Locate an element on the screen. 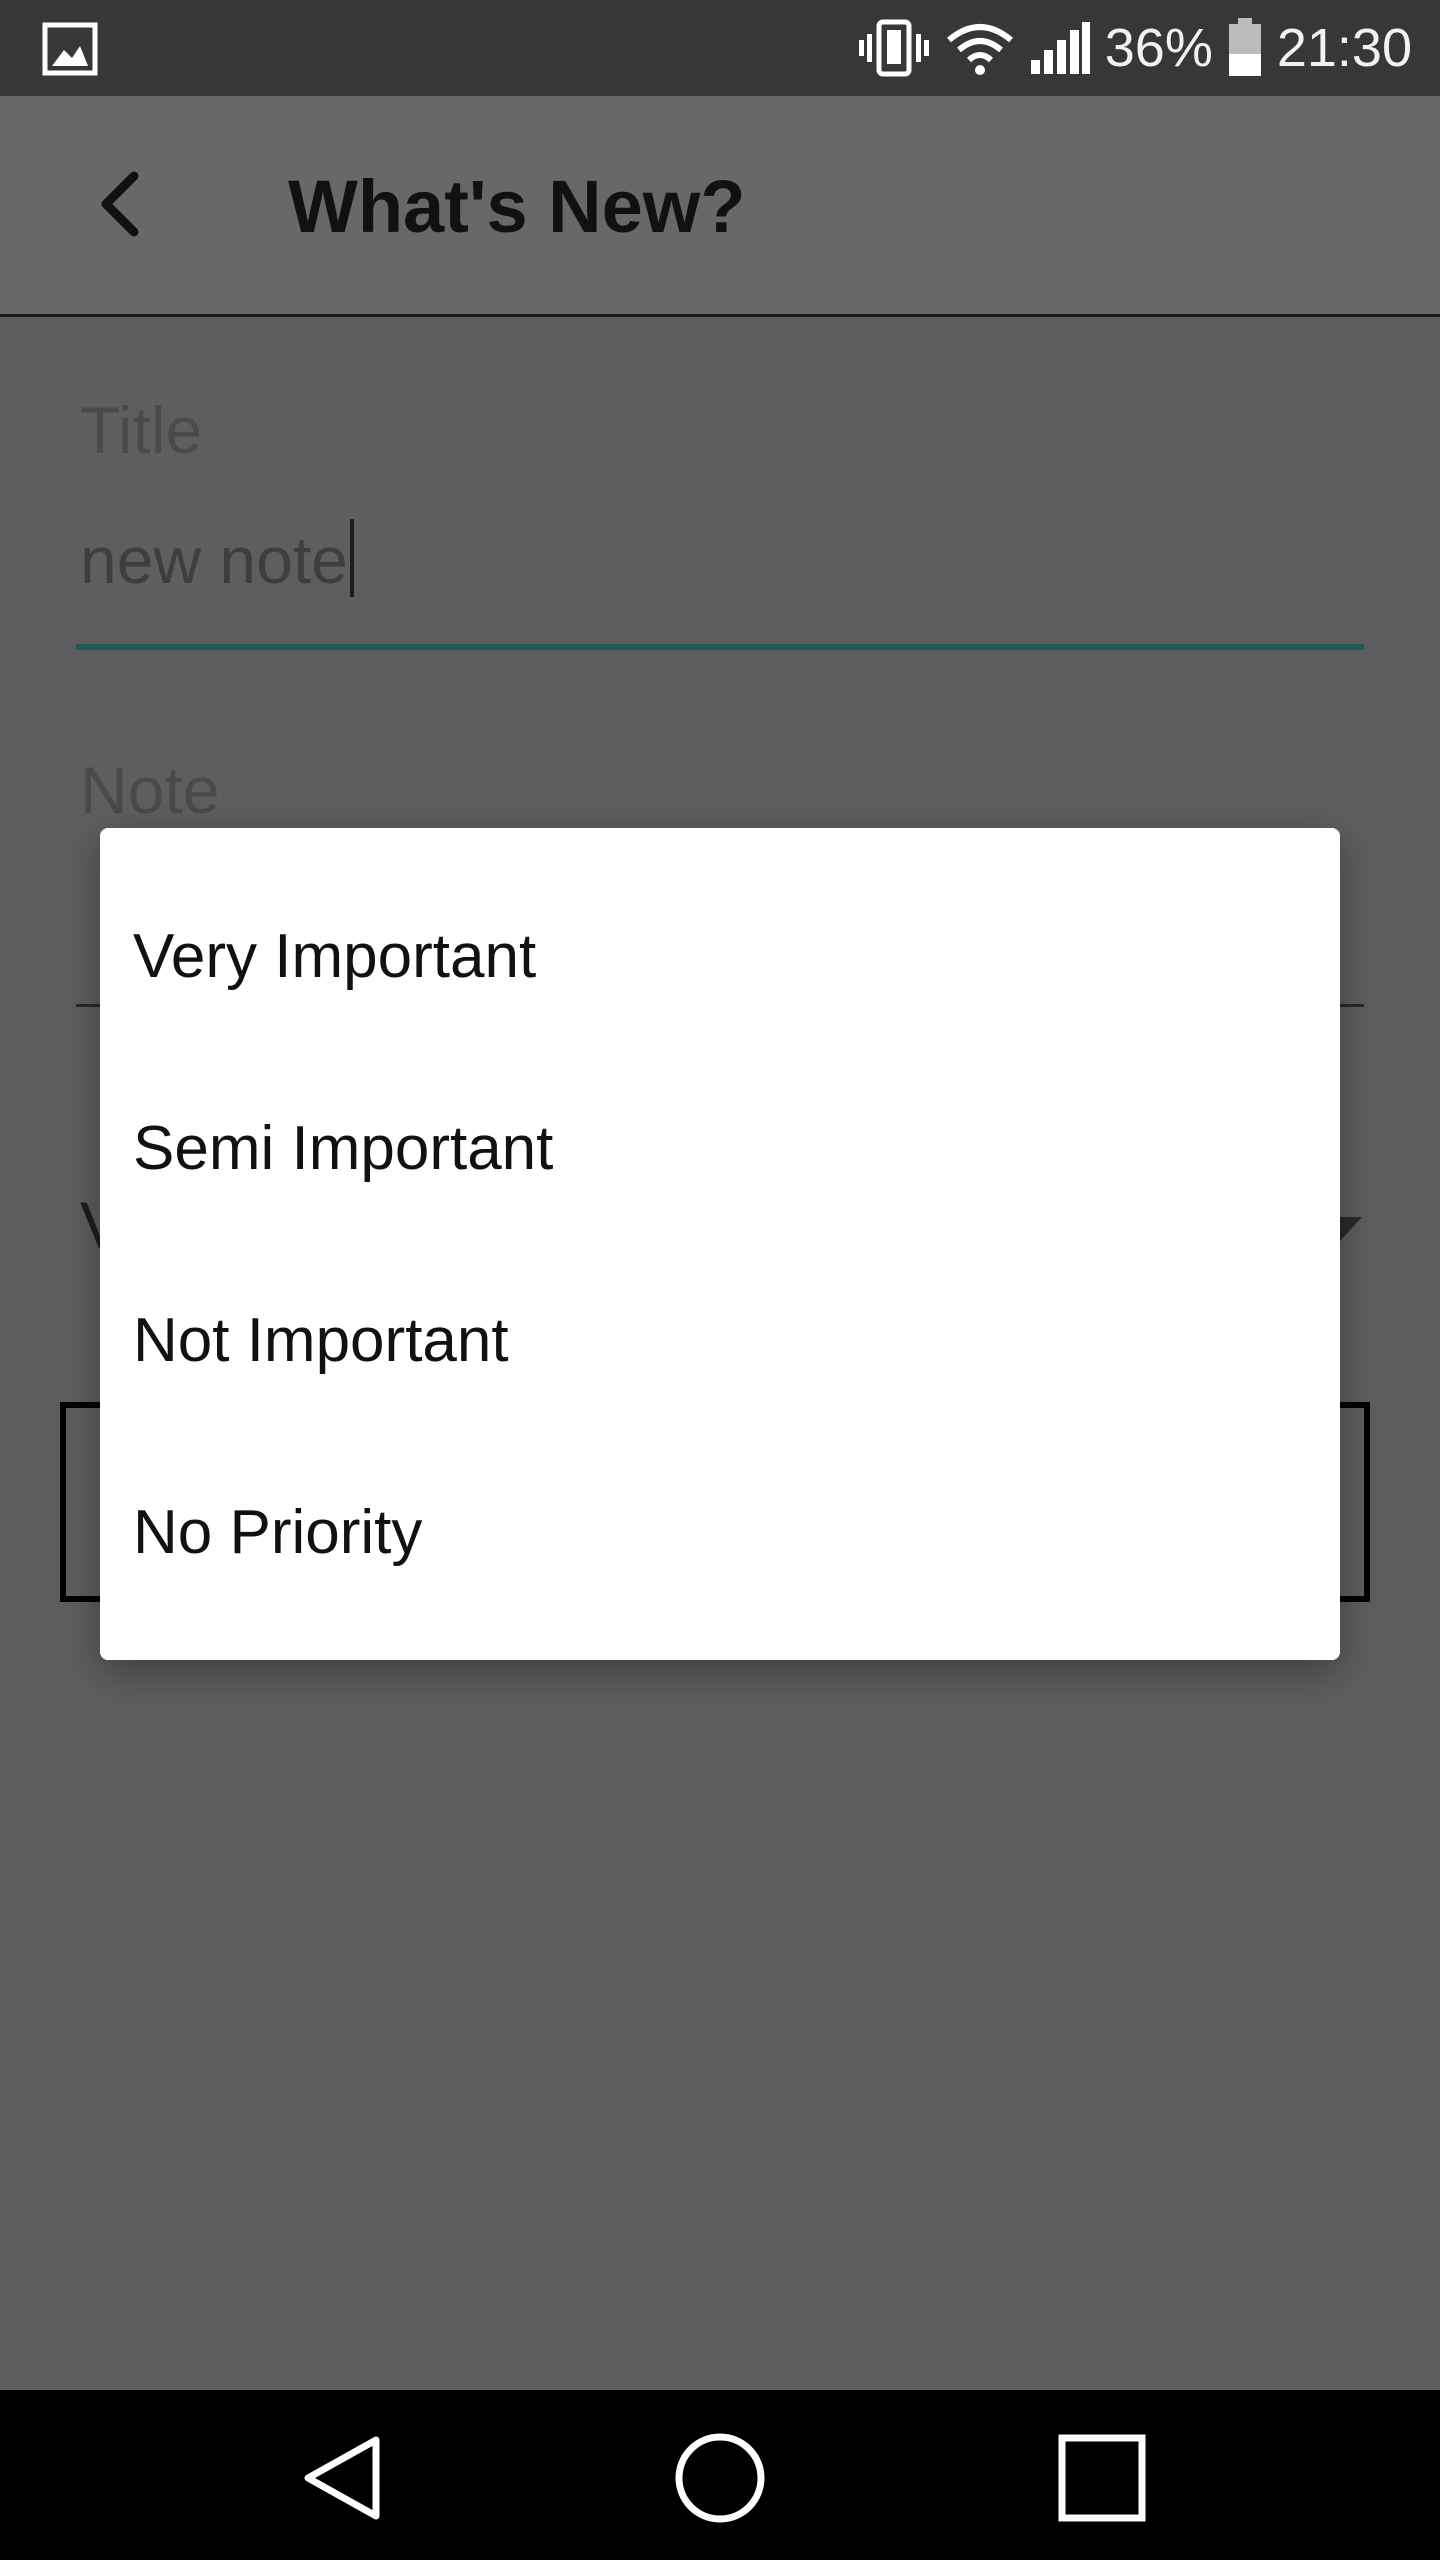 The width and height of the screenshot is (1440, 2560). app-bar: What's New? is located at coordinates (720, 206).